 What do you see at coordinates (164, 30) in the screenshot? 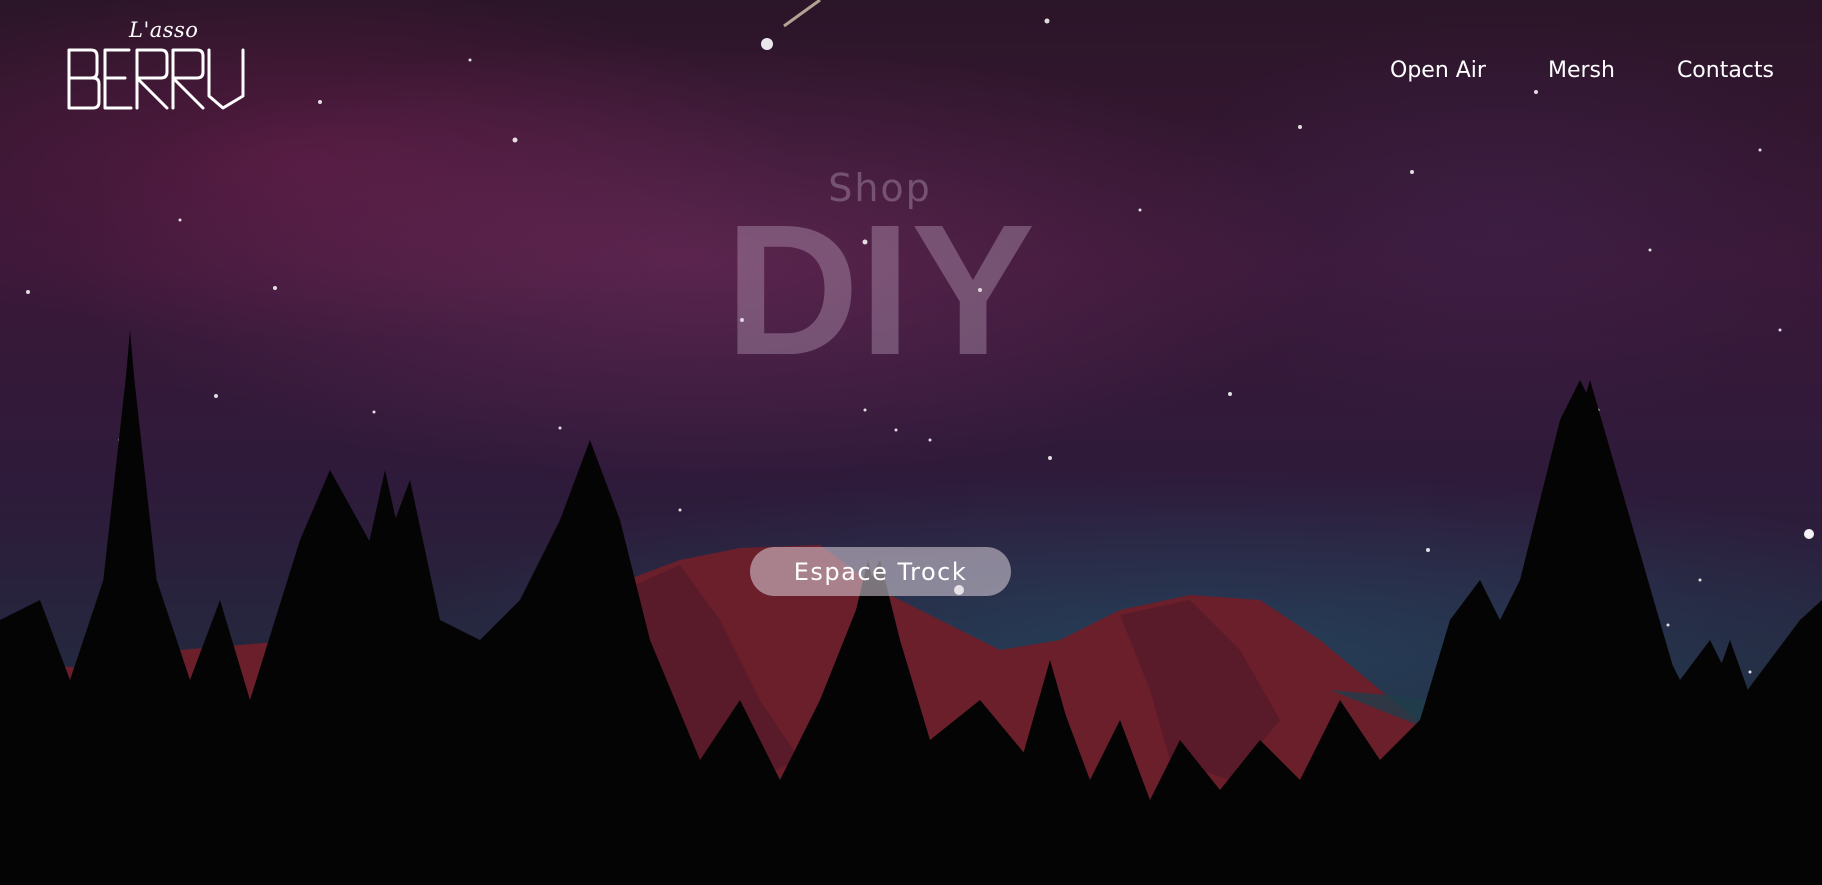
I see `logo-tagline: L'asso` at bounding box center [164, 30].